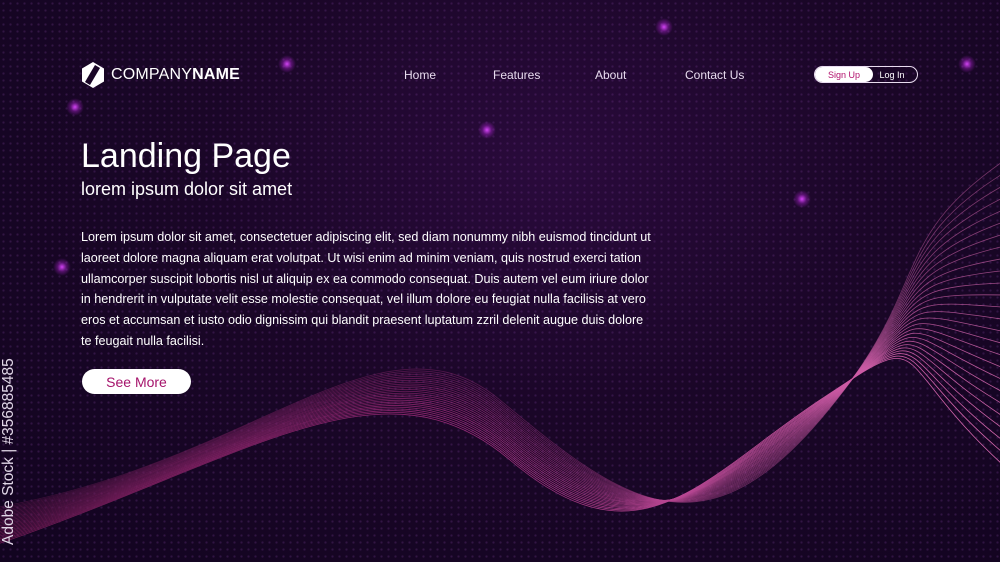  I want to click on logo-text-bold: NAME, so click(216, 74).